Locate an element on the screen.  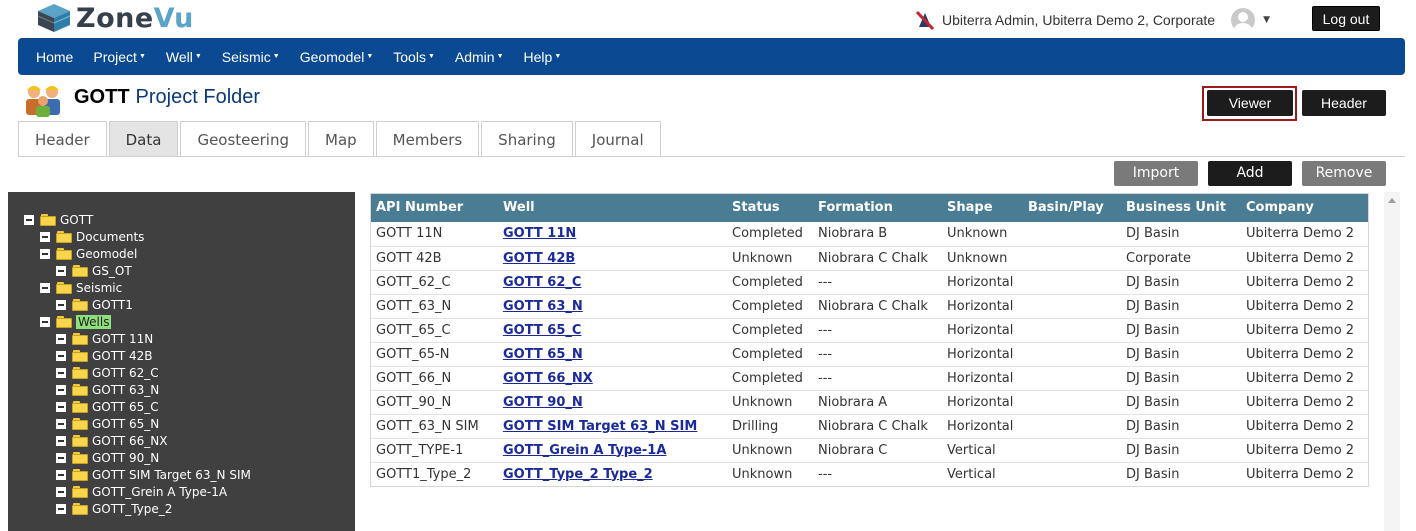
scroll-up-icon is located at coordinates (1392, 200).